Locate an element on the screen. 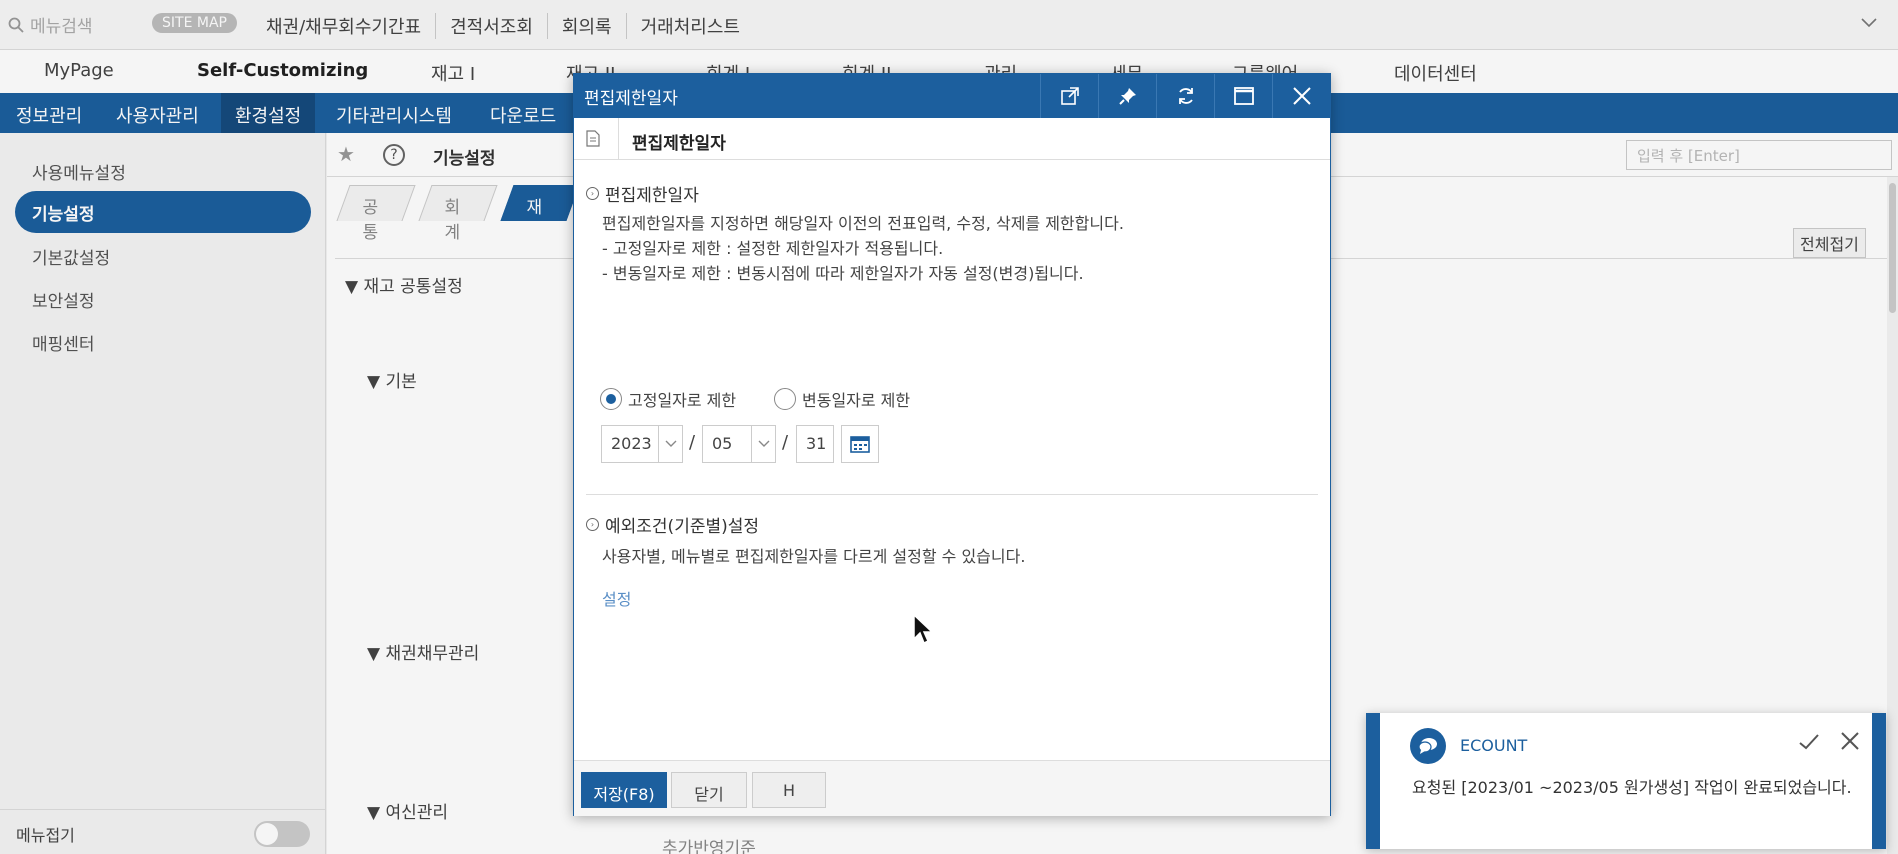 This screenshot has width=1898, height=854. pin-icon is located at coordinates (1127, 96).